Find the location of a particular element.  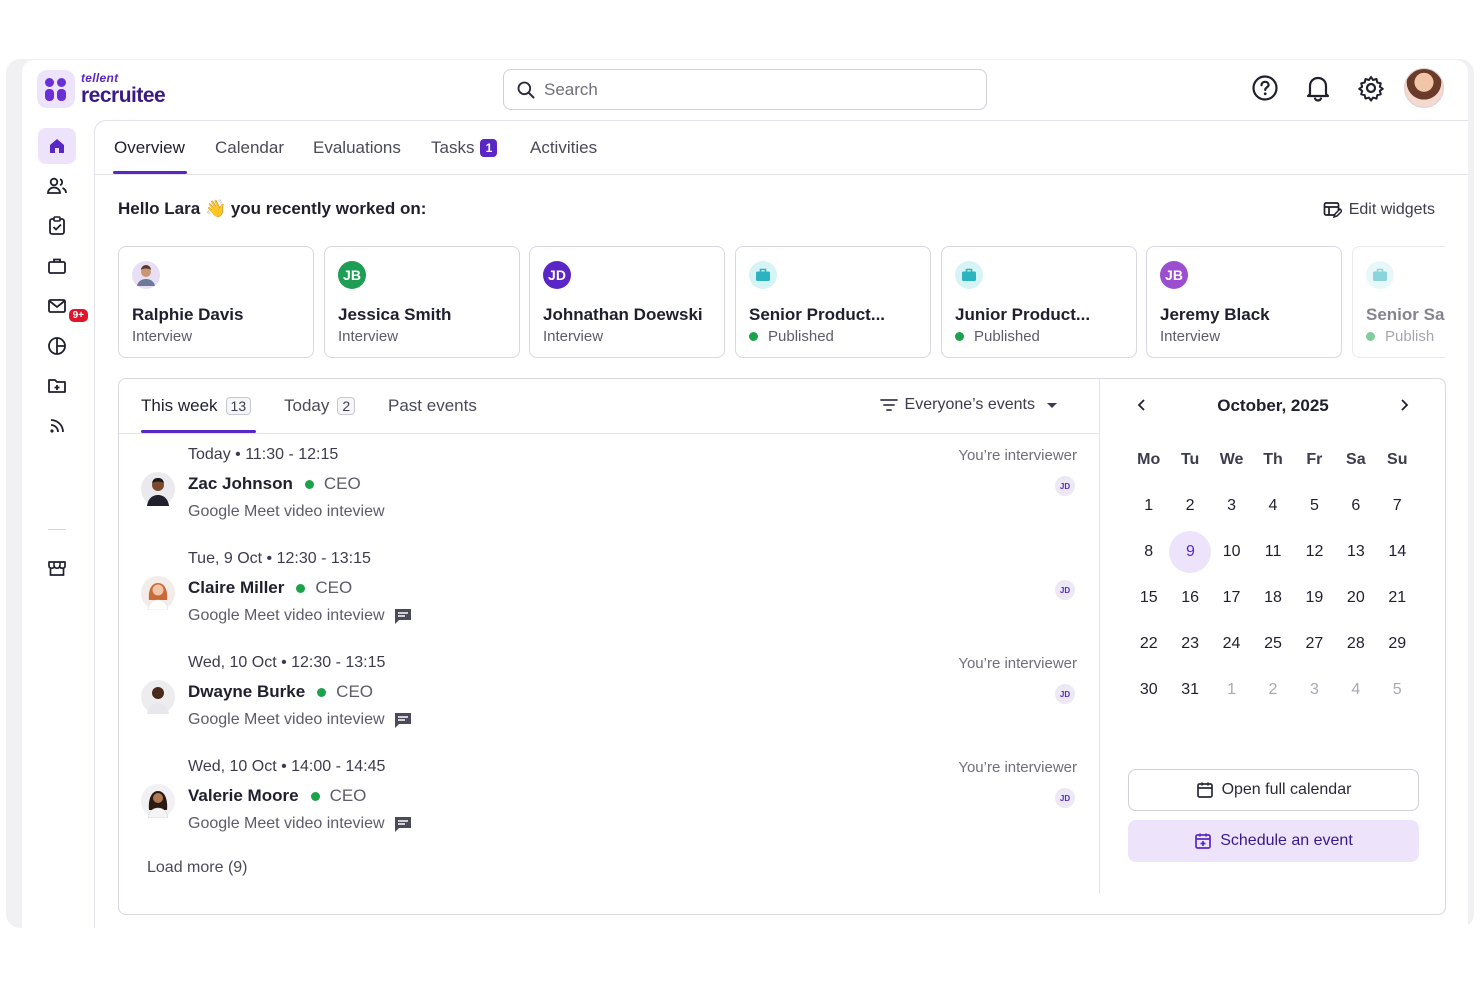

calendar-day: 15 is located at coordinates (1148, 598).